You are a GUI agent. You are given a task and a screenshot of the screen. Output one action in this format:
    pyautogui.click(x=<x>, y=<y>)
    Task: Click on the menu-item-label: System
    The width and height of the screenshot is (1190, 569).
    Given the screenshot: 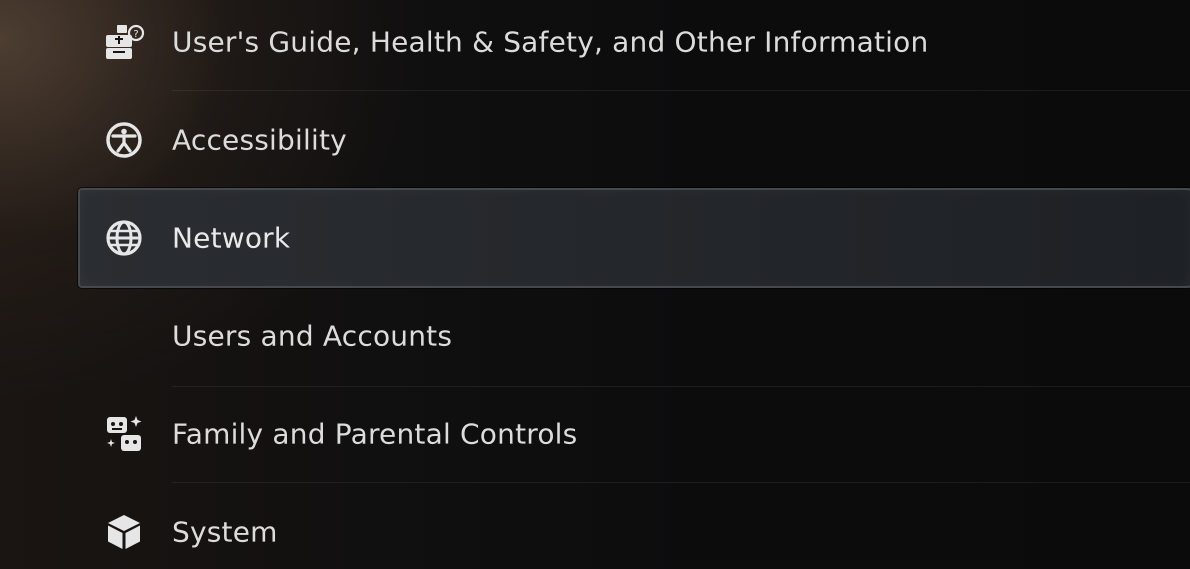 What is the action you would take?
    pyautogui.click(x=225, y=532)
    